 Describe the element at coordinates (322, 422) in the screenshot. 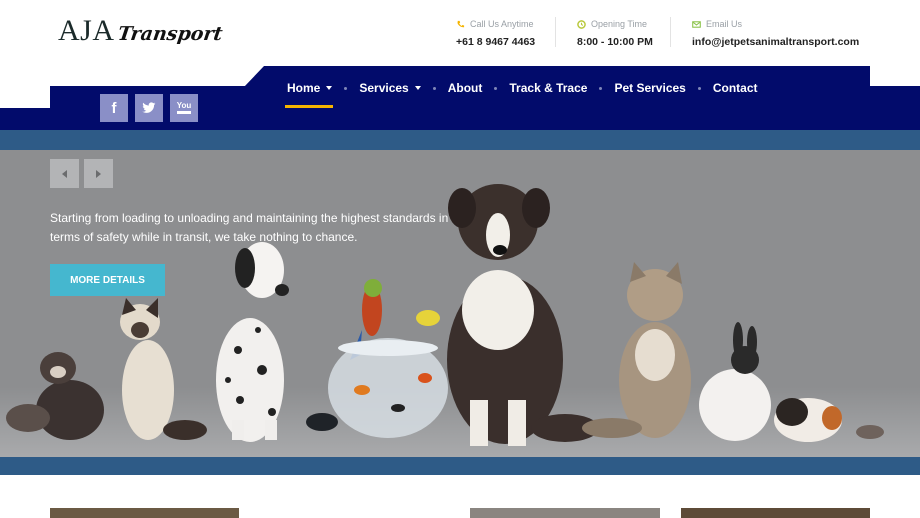

I see `frog-figure` at that location.